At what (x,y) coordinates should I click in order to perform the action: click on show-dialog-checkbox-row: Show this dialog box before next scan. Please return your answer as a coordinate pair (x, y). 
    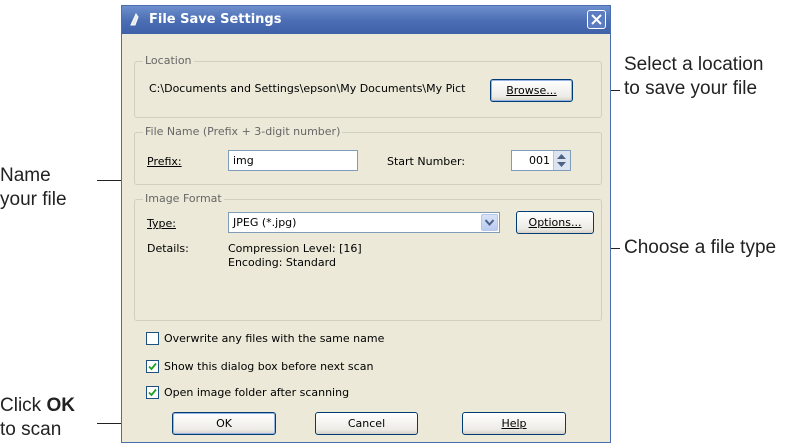
    Looking at the image, I should click on (296, 367).